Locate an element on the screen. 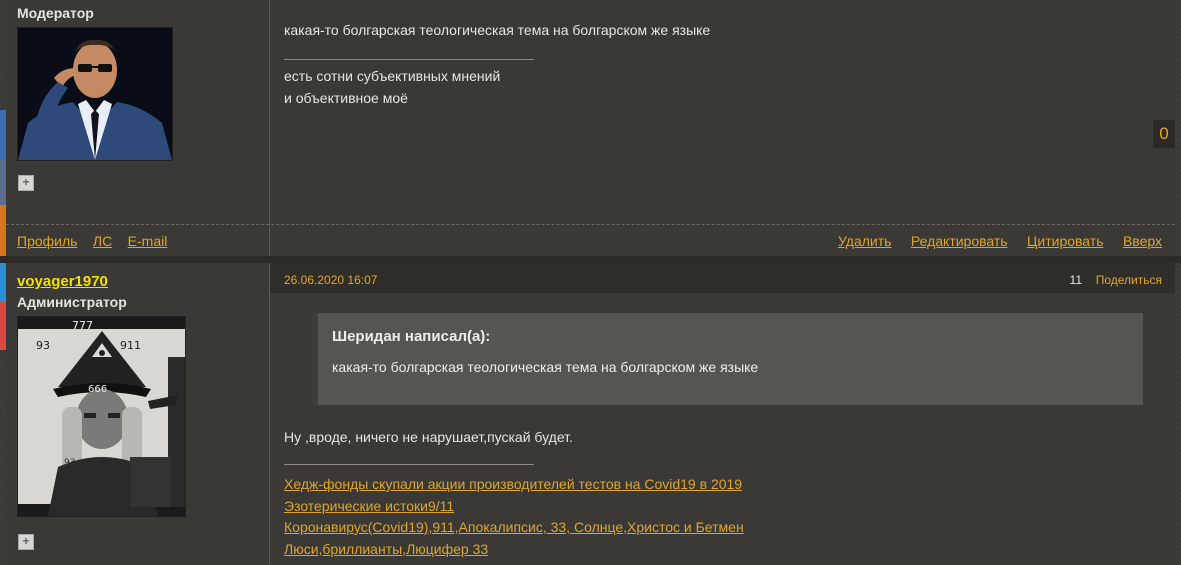 The image size is (1181, 565). post-header: 26.06.2020 16:07 11 Поделиться is located at coordinates (722, 278).